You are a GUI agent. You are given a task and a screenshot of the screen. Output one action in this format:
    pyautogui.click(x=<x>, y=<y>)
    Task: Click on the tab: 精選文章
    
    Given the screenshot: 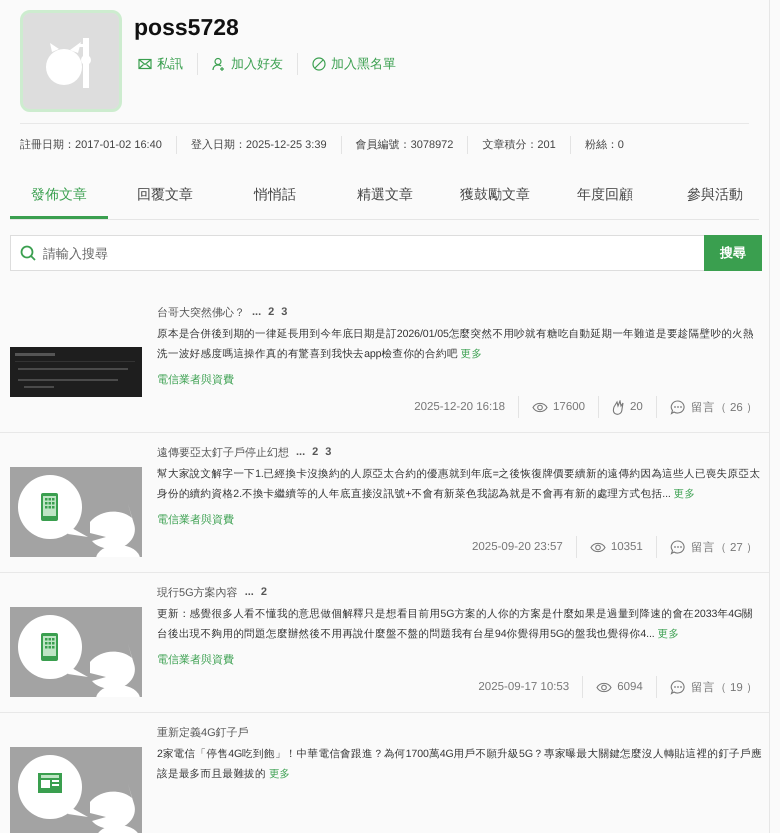 What is the action you would take?
    pyautogui.click(x=385, y=202)
    